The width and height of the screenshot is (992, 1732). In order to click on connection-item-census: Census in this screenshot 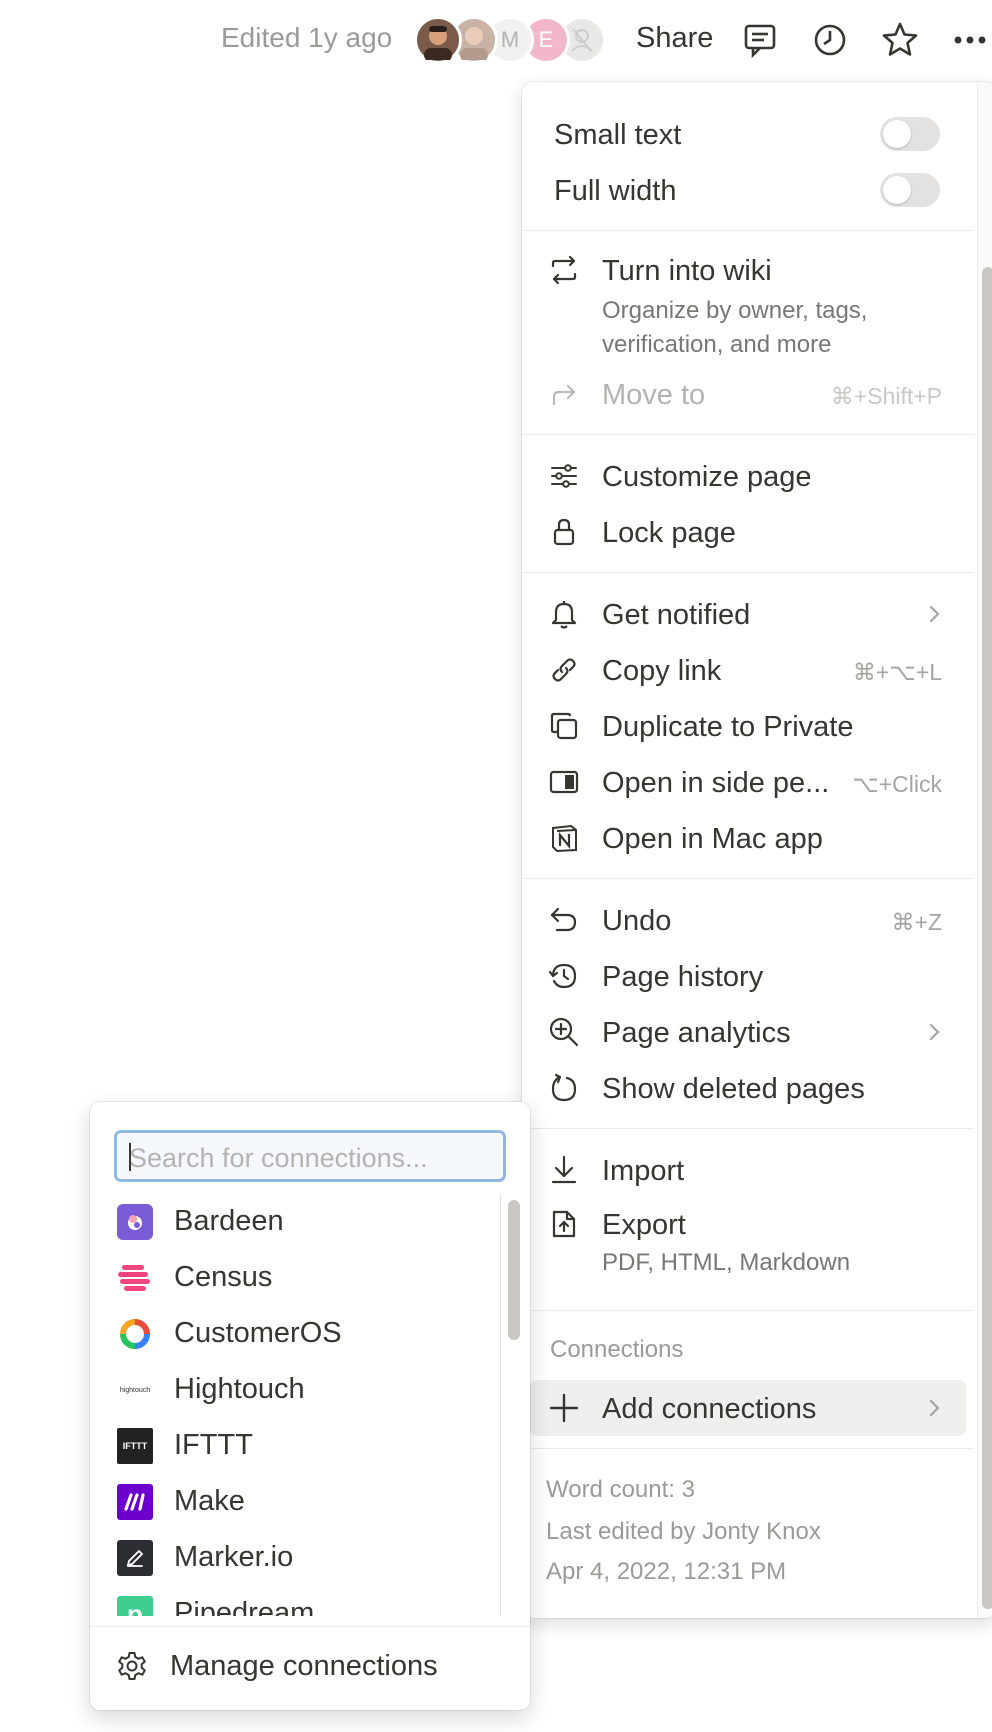, I will do `click(295, 1278)`.